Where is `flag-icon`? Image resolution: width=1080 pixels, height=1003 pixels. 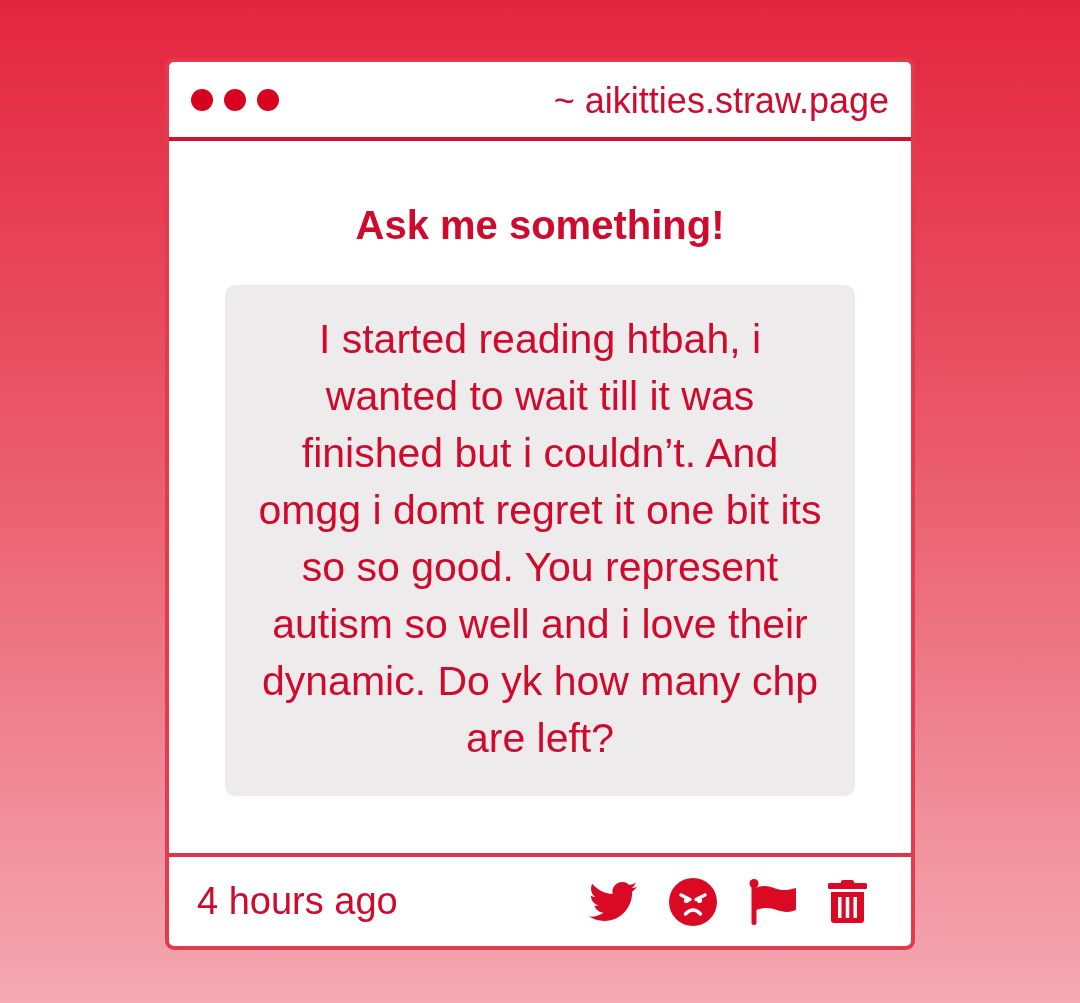 flag-icon is located at coordinates (772, 901).